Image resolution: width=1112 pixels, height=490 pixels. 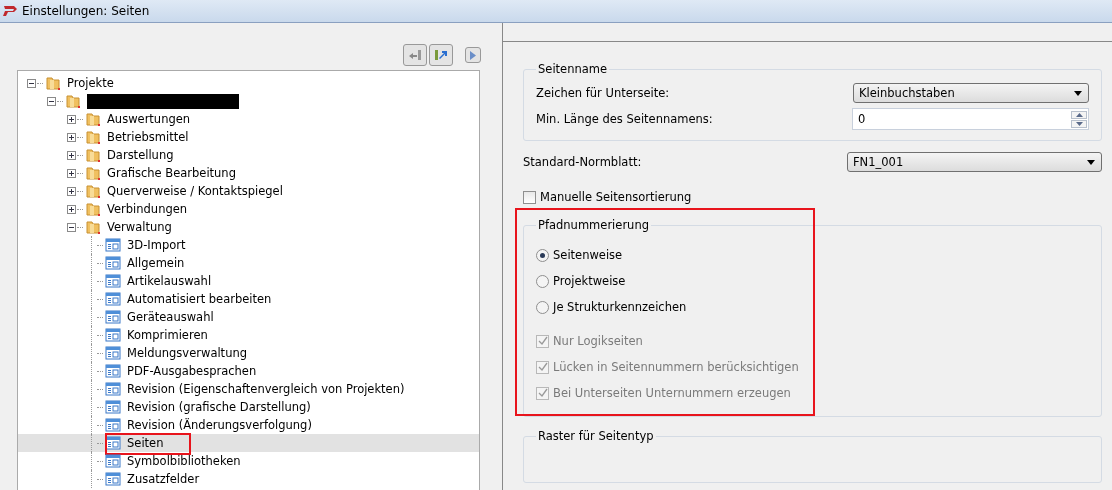 What do you see at coordinates (10, 11) in the screenshot?
I see `app-icon` at bounding box center [10, 11].